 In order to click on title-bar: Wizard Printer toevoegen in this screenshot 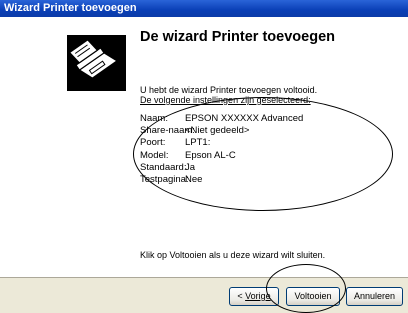, I will do `click(204, 8)`.